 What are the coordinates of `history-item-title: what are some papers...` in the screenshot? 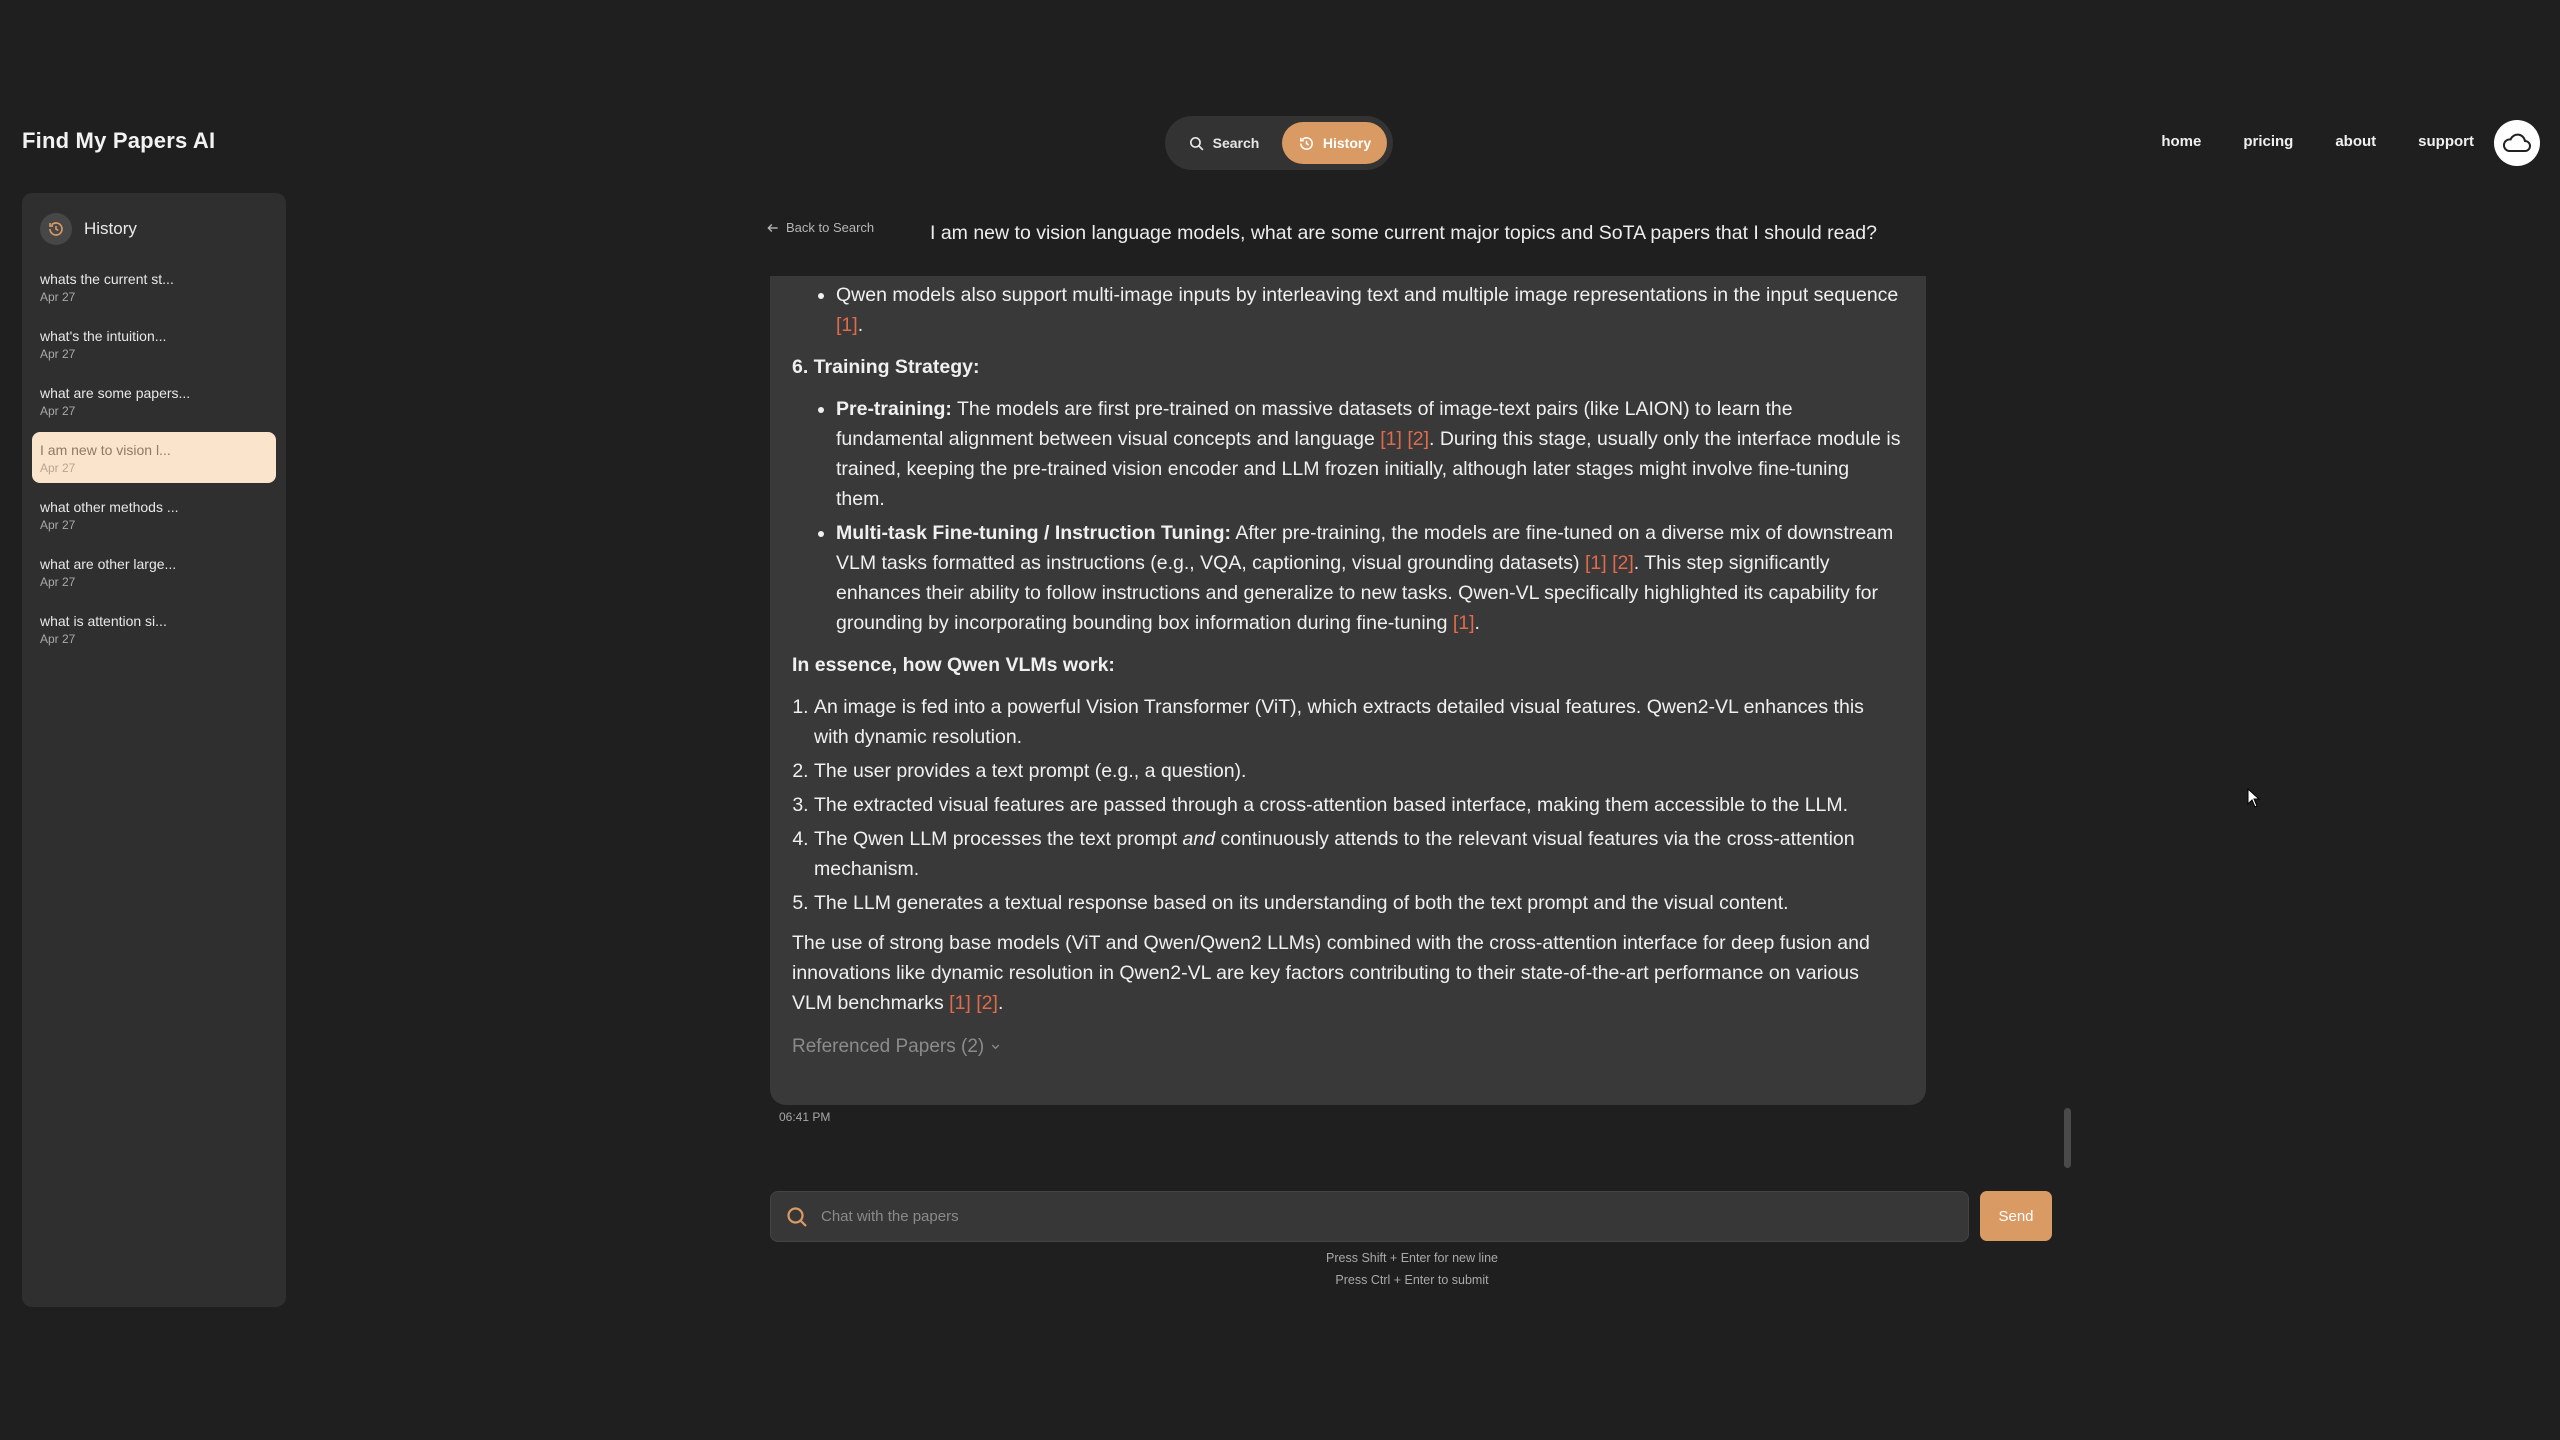 It's located at (115, 393).